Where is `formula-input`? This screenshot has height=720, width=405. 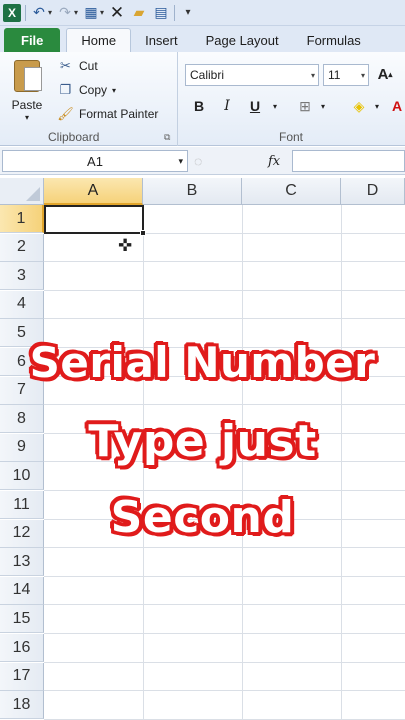 formula-input is located at coordinates (348, 161).